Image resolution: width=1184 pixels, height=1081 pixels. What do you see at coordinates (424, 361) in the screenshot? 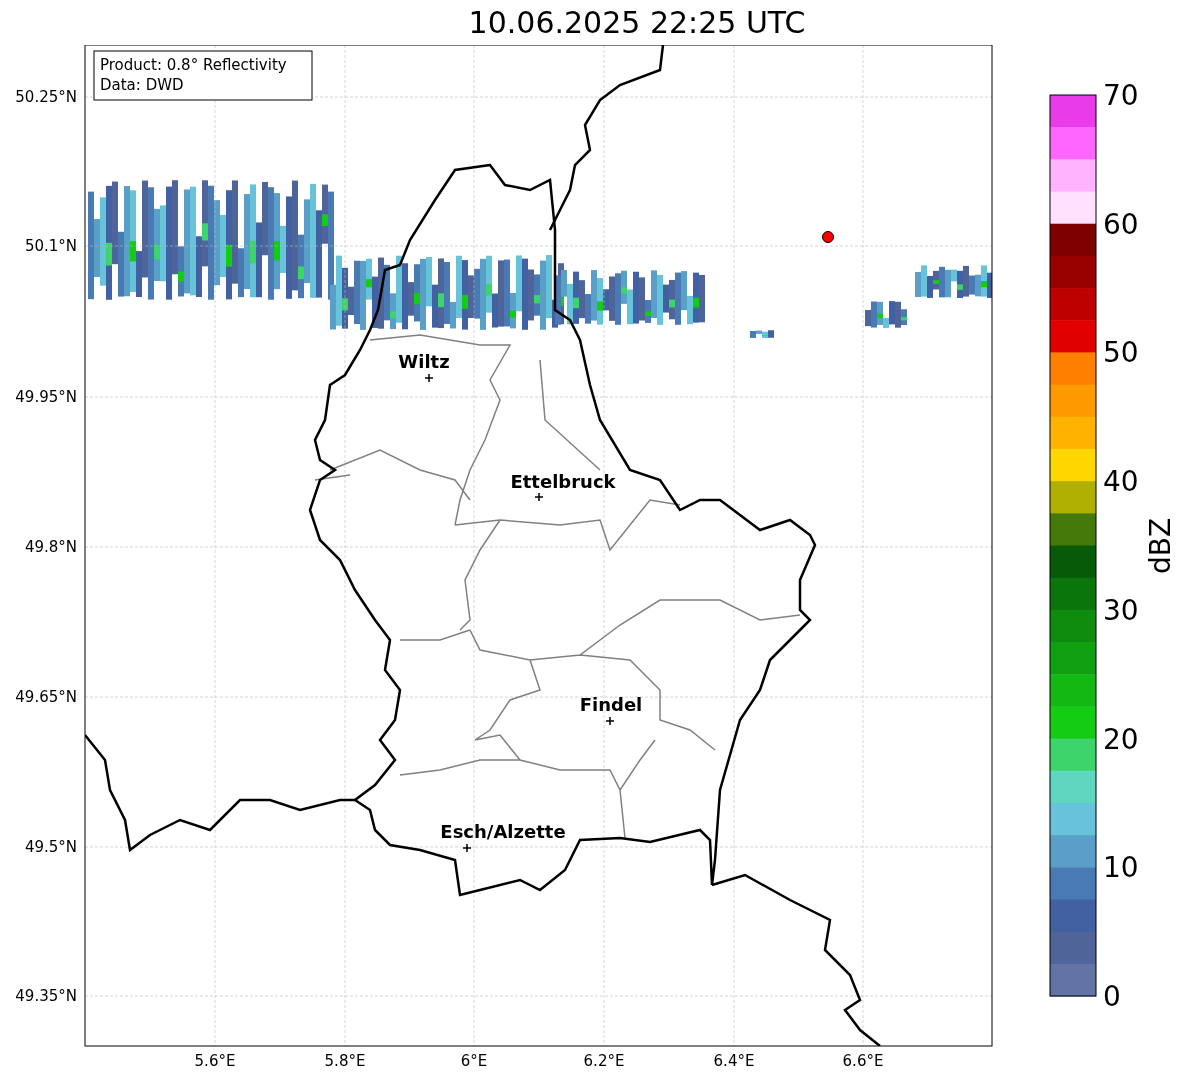
I see `city-label: Wiltz` at bounding box center [424, 361].